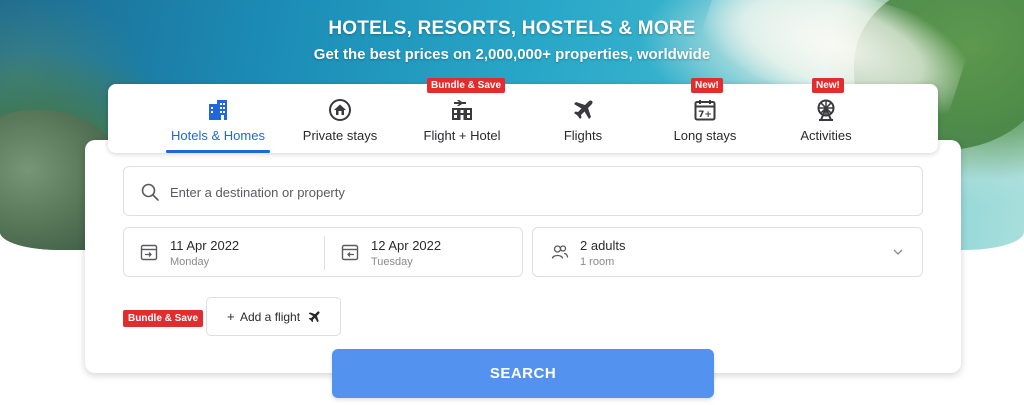 The image size is (1024, 405). Describe the element at coordinates (523, 373) in the screenshot. I see `search-button: SEARCH` at that location.